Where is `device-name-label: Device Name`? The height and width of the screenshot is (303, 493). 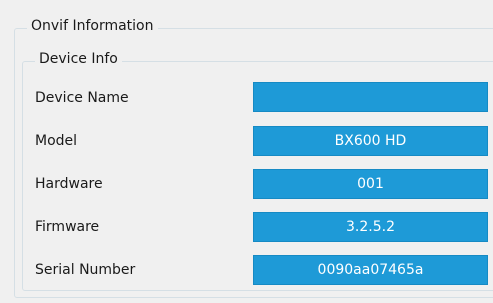
device-name-label: Device Name is located at coordinates (82, 98).